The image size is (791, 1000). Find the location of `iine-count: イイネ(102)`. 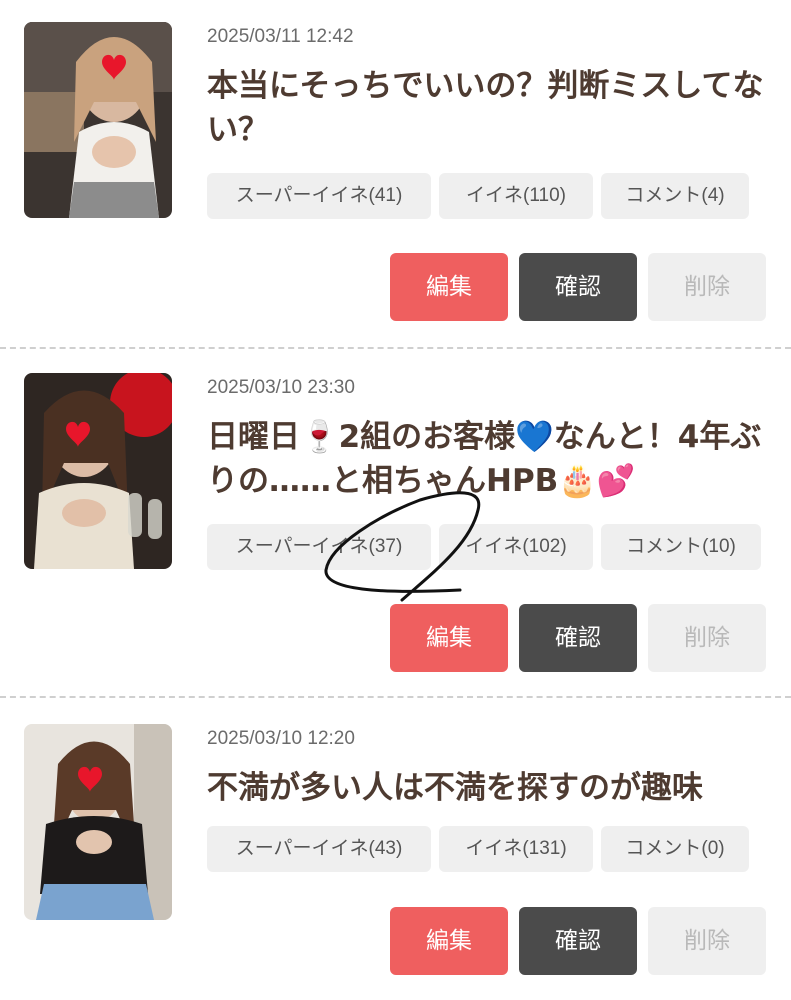

iine-count: イイネ(102) is located at coordinates (516, 547).